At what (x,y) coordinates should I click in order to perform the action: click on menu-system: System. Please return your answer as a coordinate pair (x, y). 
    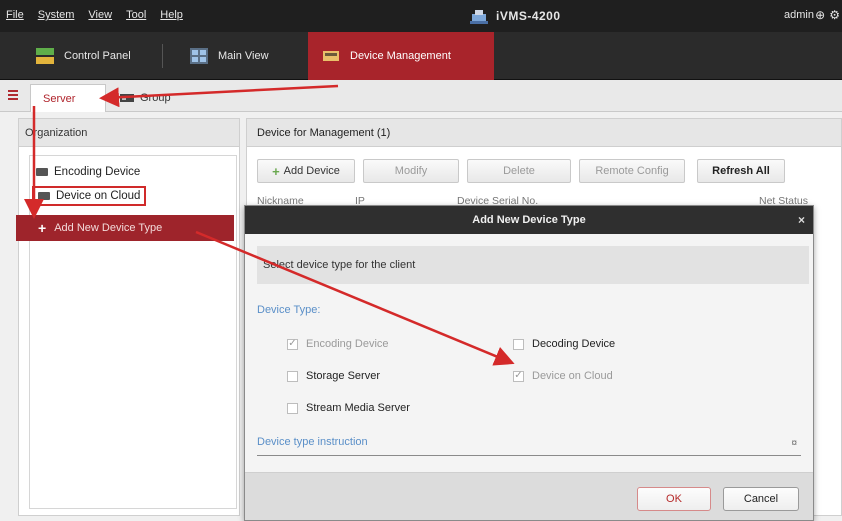
    Looking at the image, I should click on (56, 15).